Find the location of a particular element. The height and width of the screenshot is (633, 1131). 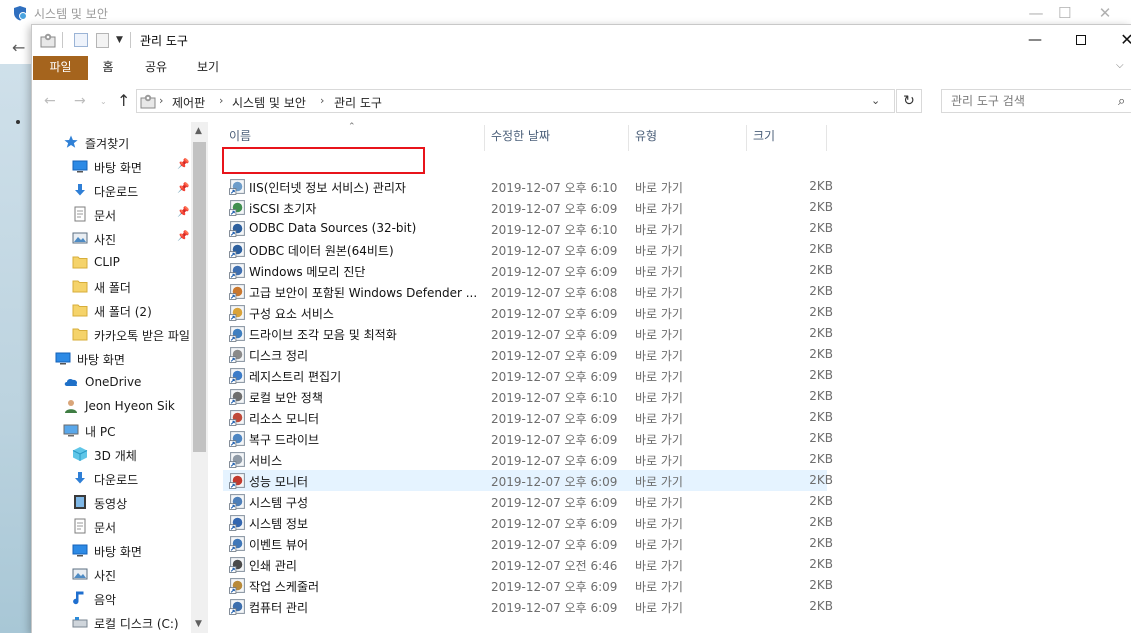

properties-icon is located at coordinates (48, 40).